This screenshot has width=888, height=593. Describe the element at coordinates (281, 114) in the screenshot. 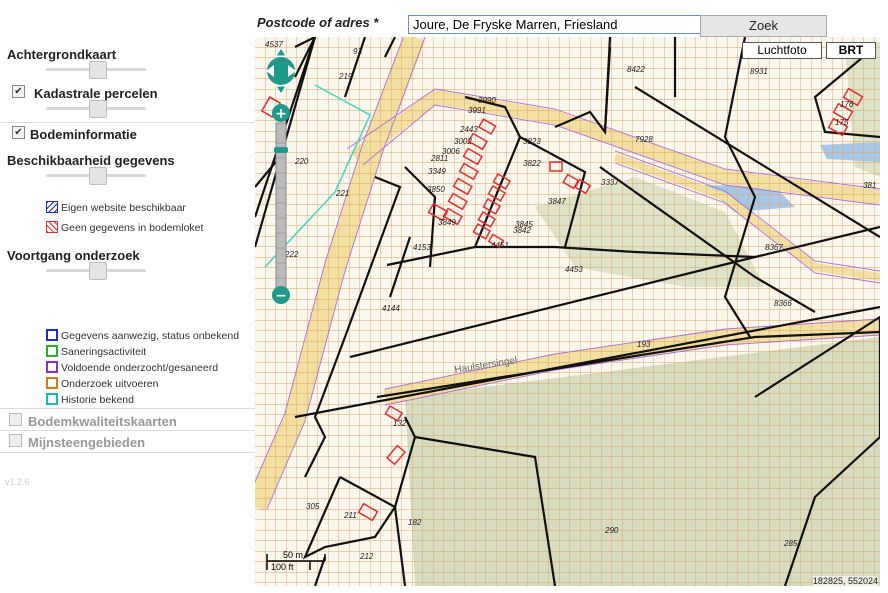

I see `plus-icon: +` at that location.